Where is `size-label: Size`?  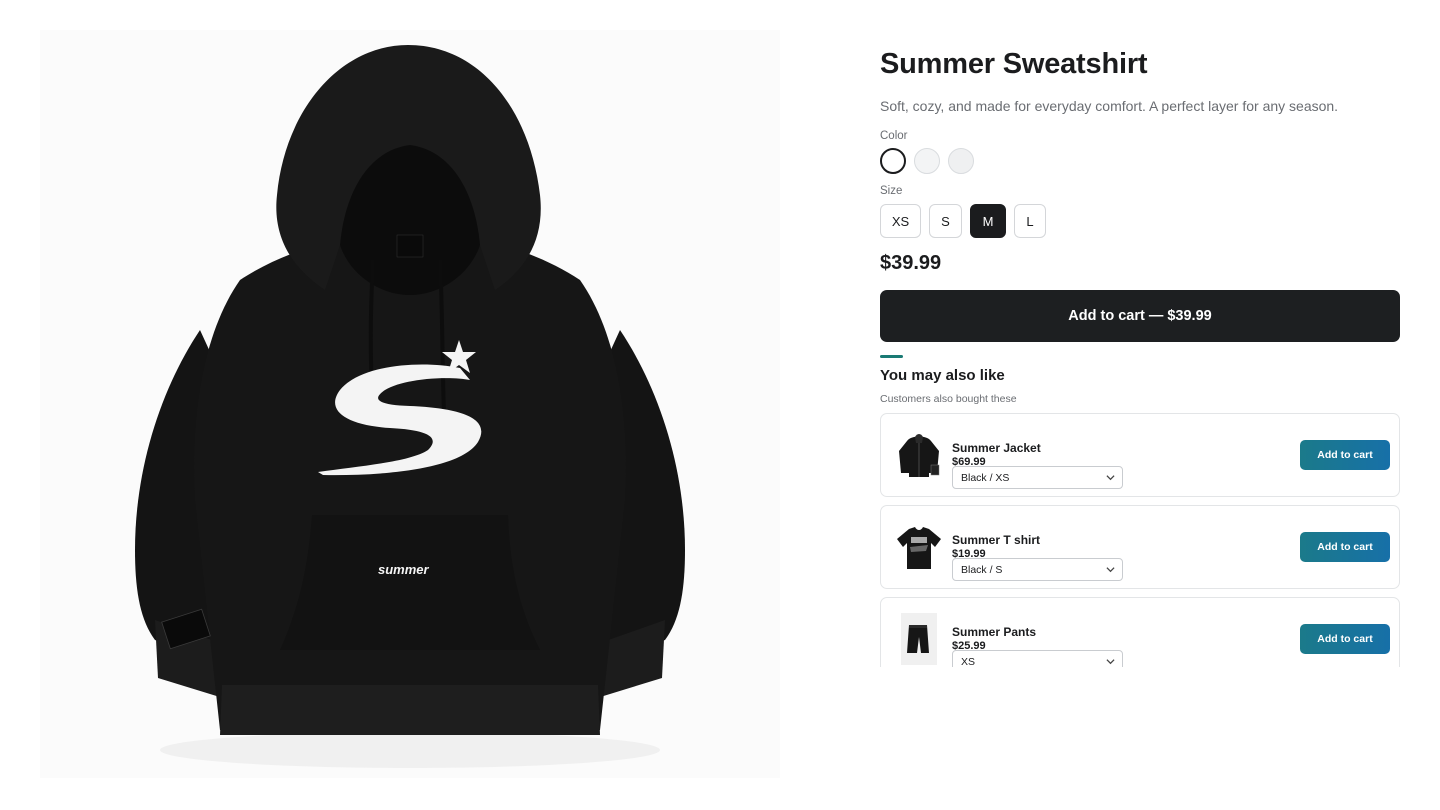
size-label: Size is located at coordinates (891, 191).